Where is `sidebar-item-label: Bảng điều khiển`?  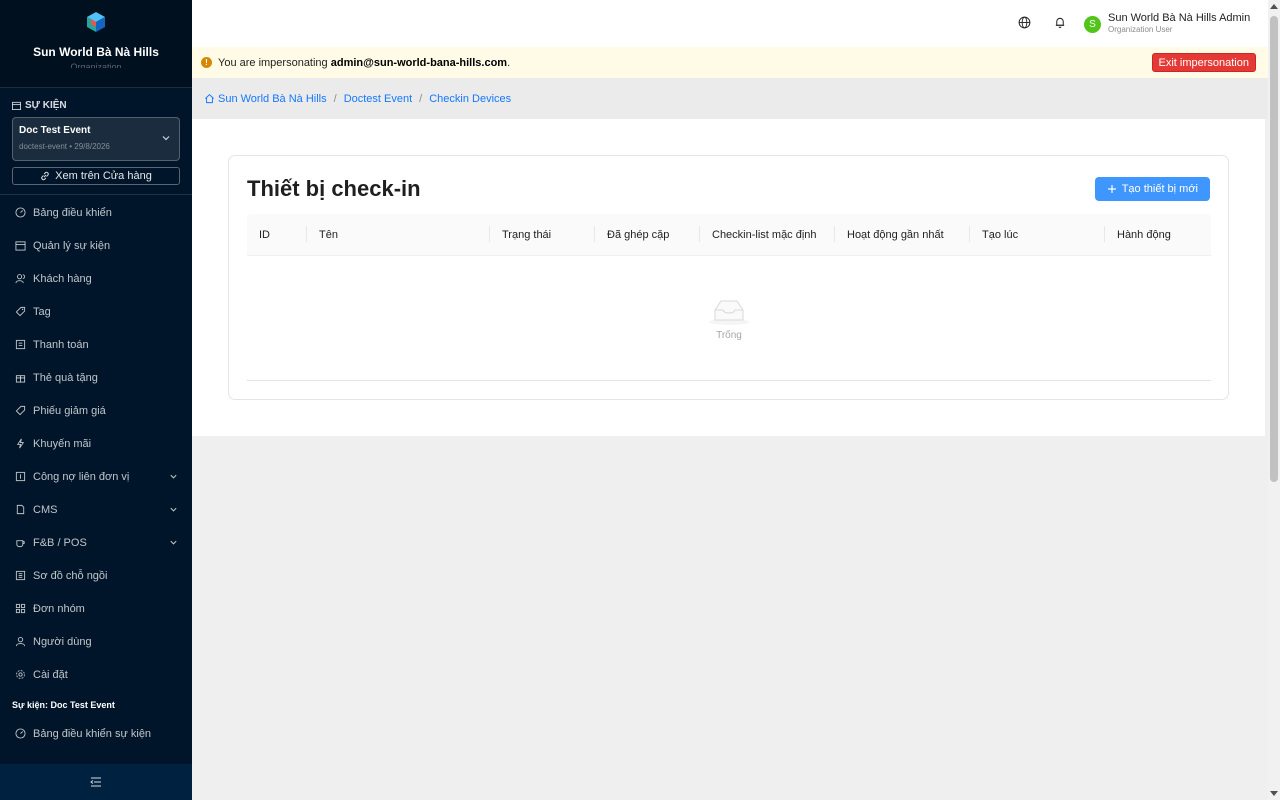 sidebar-item-label: Bảng điều khiển is located at coordinates (72, 212).